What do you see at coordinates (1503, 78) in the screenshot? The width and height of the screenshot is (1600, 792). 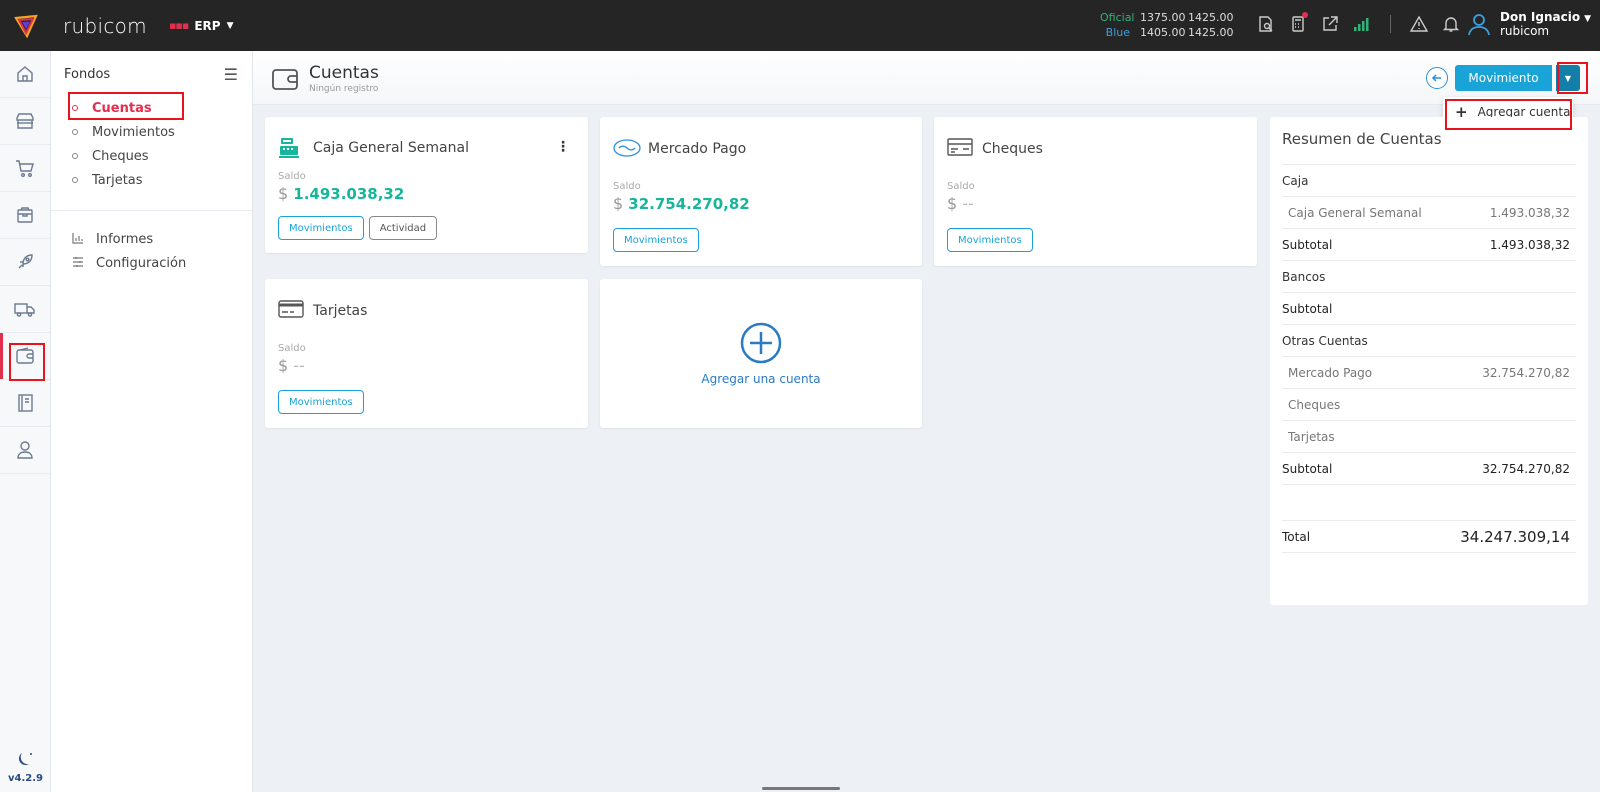 I see `movimiento-button: Movimiento` at bounding box center [1503, 78].